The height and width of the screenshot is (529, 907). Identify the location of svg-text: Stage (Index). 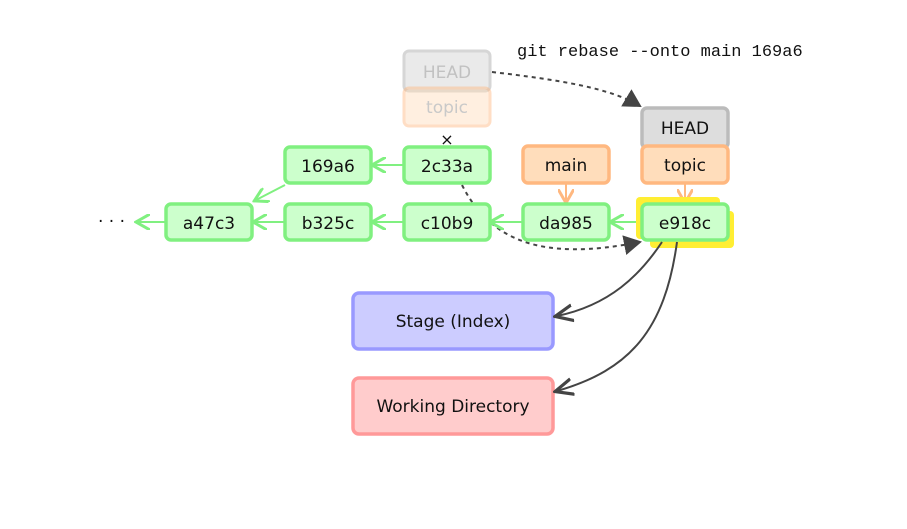
(453, 322).